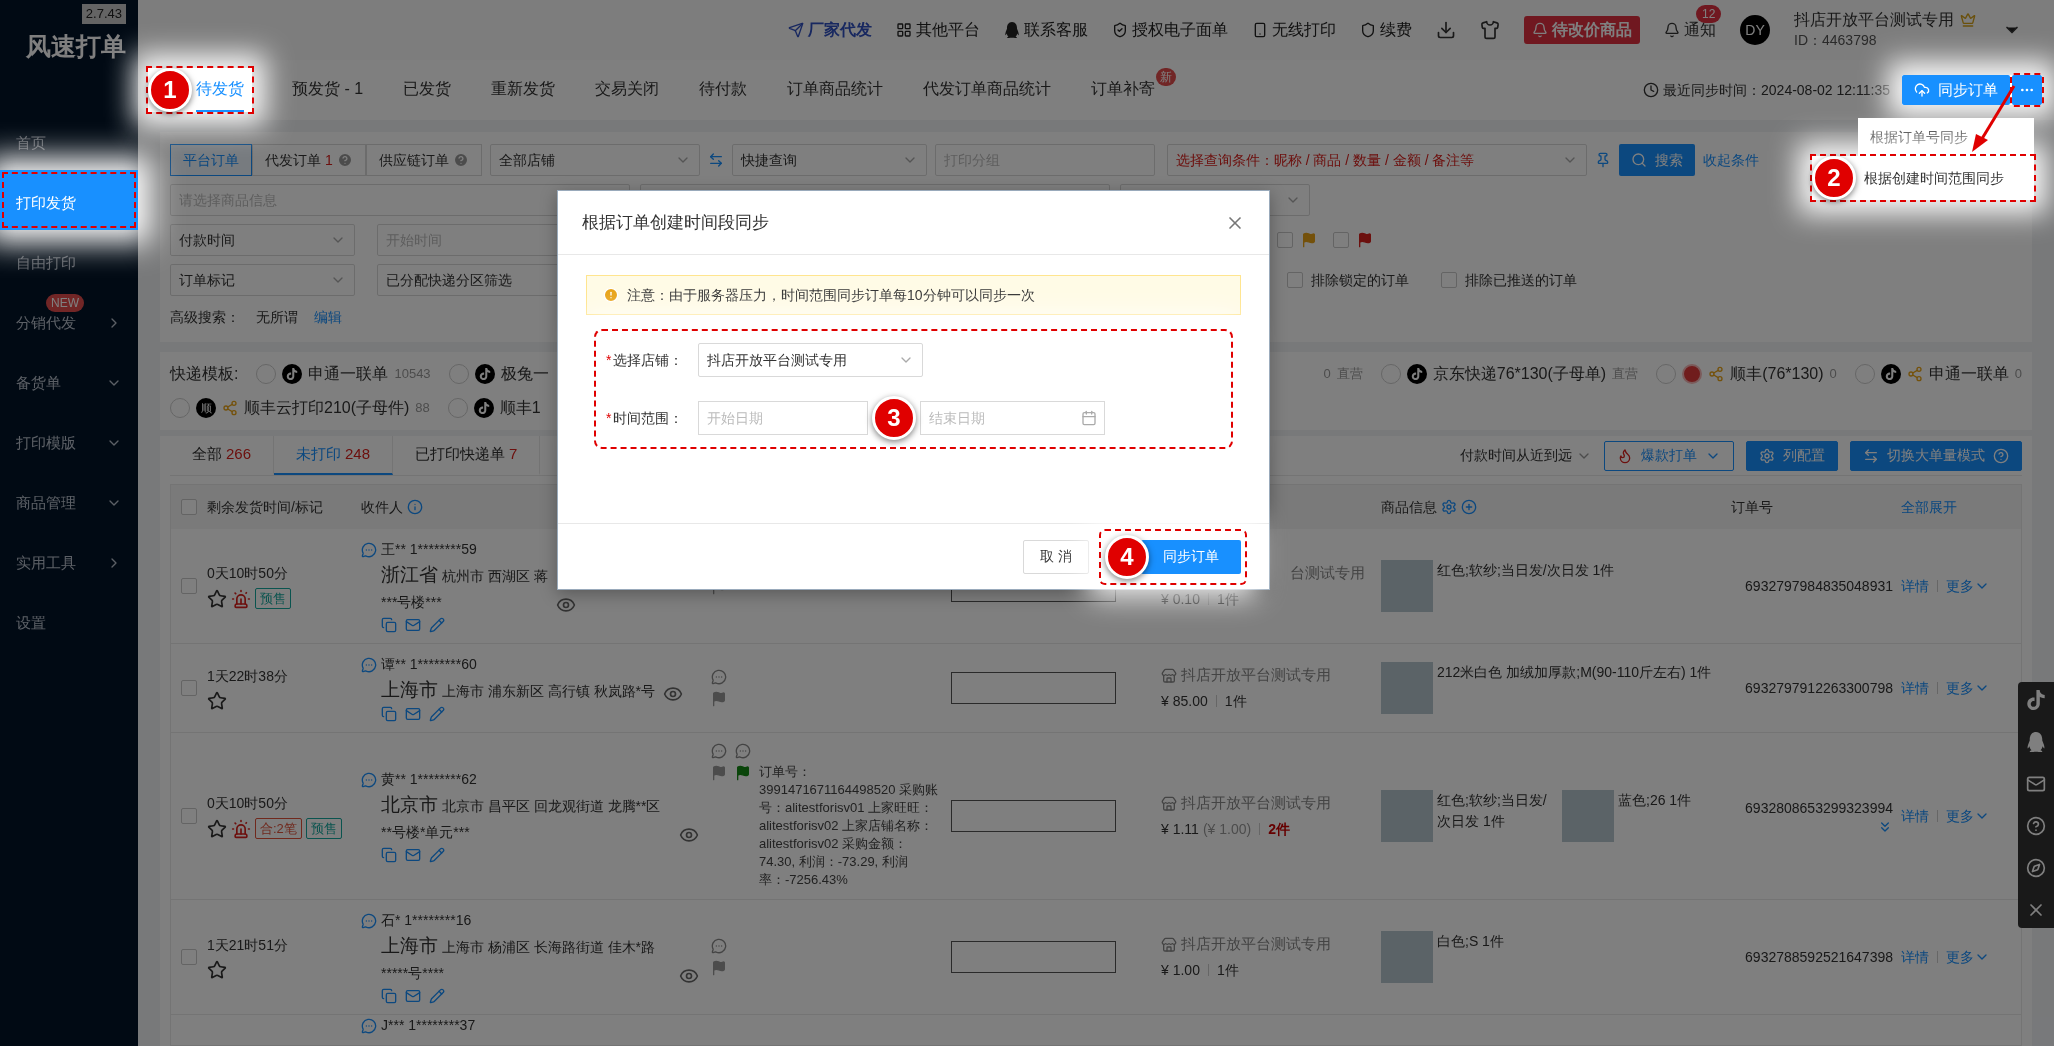 The image size is (2054, 1046). I want to click on sort-select: 付款时间从近到远, so click(1526, 455).